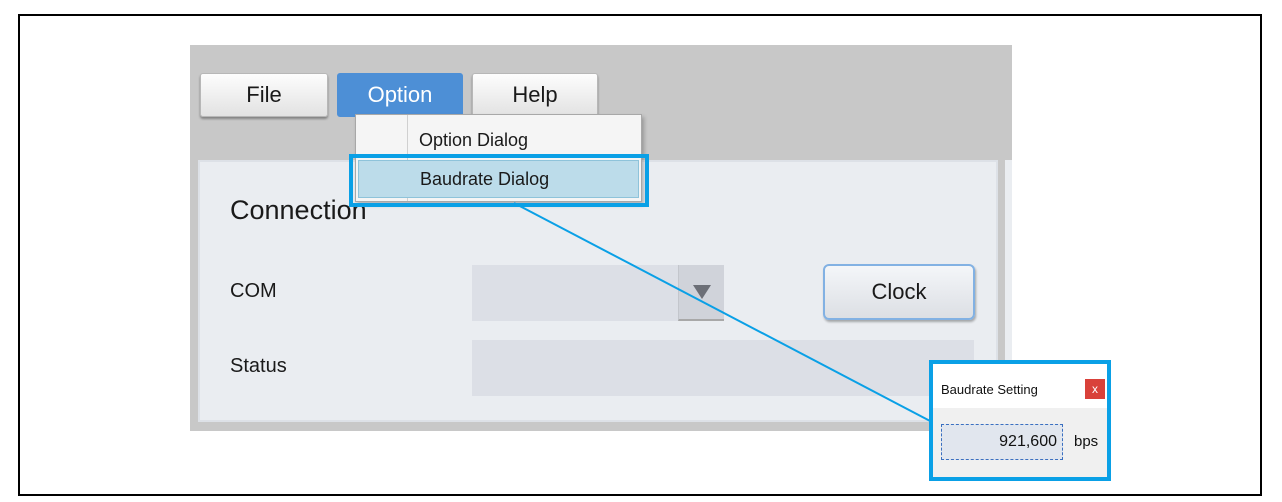 The height and width of the screenshot is (502, 1282). Describe the element at coordinates (253, 291) in the screenshot. I see `com-label: COM` at that location.